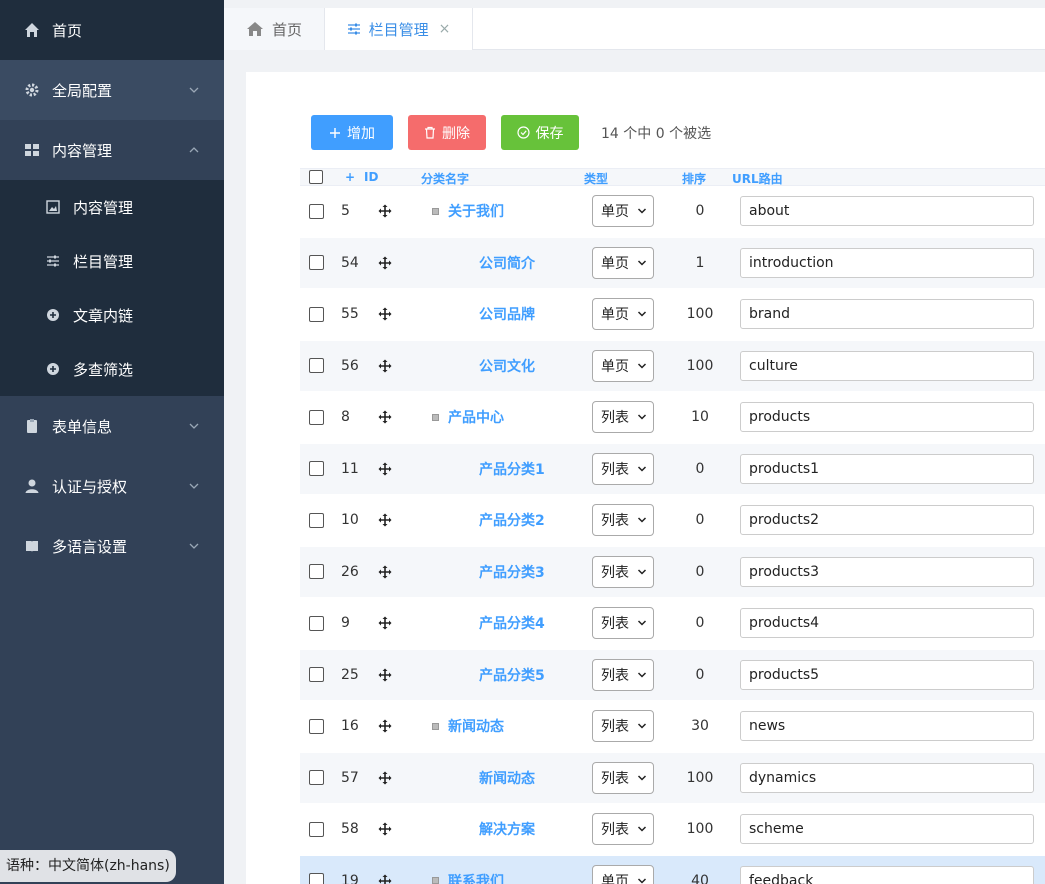 This screenshot has height=884, width=1045. What do you see at coordinates (507, 829) in the screenshot?
I see `row-name: 解决方案` at bounding box center [507, 829].